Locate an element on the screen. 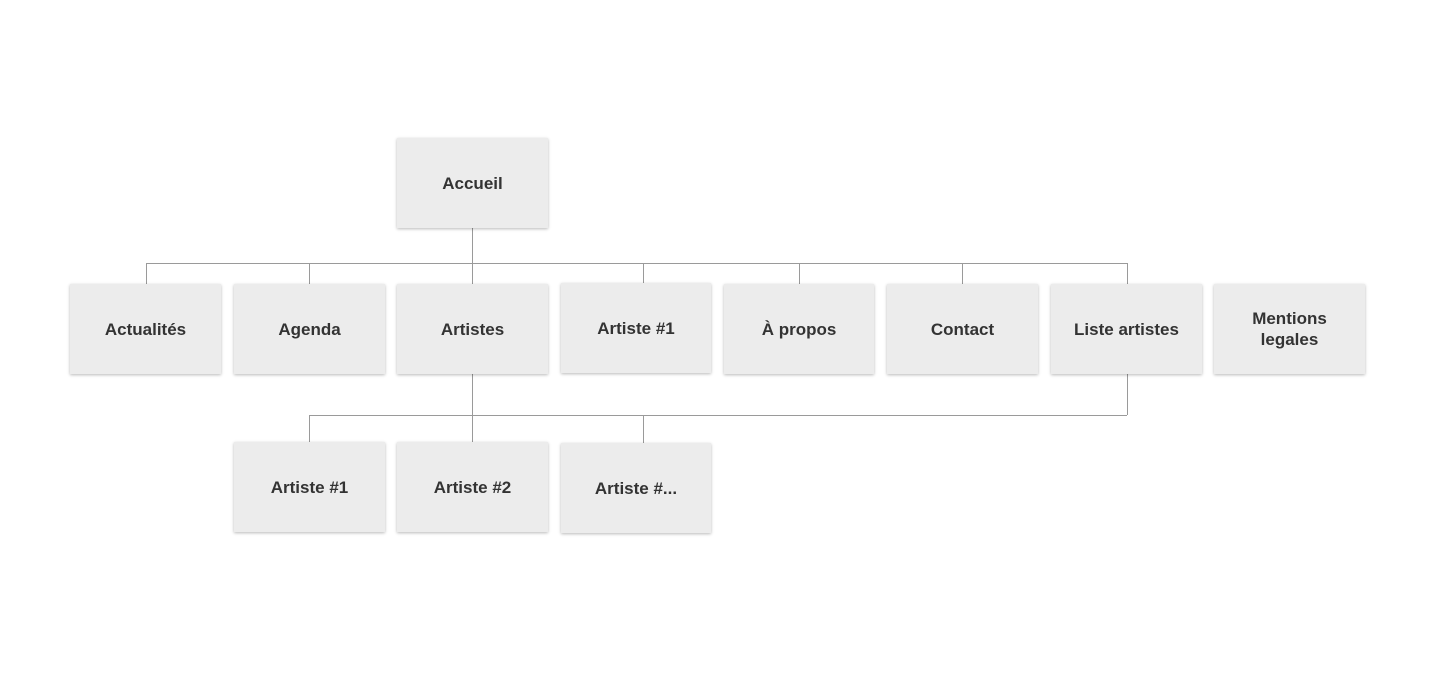 The image size is (1435, 690). node-label: Contact is located at coordinates (962, 329).